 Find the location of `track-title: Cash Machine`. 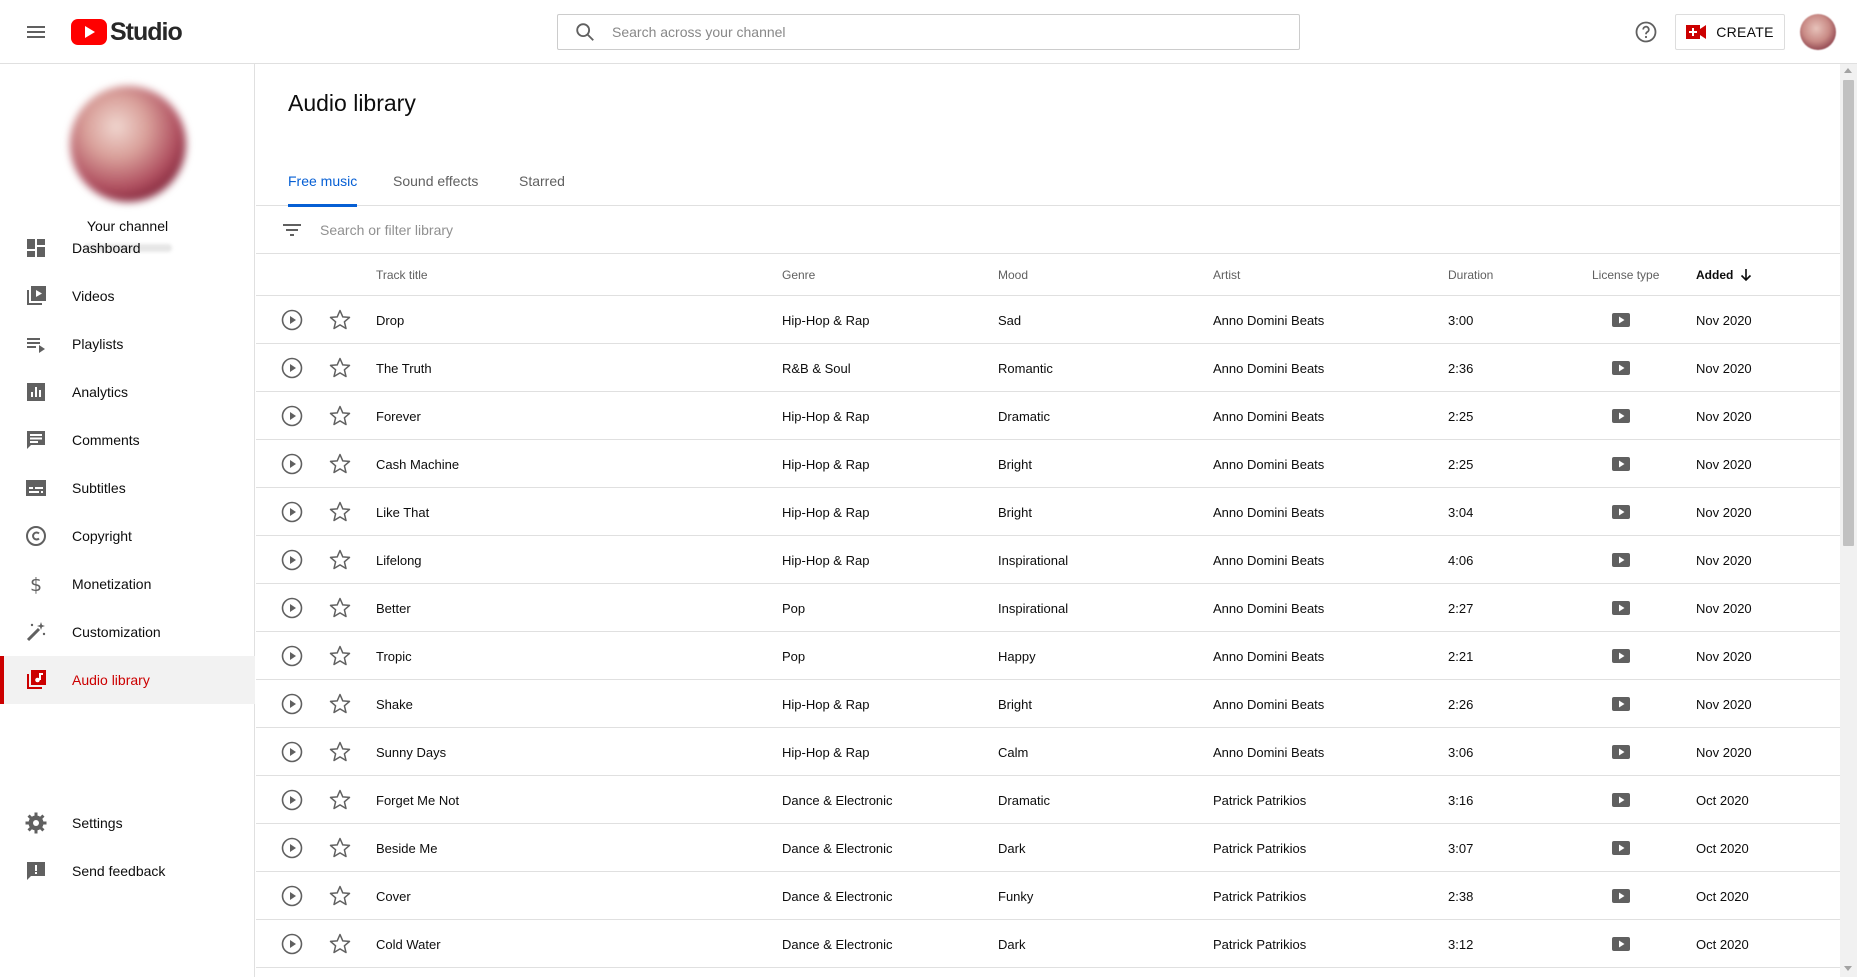

track-title: Cash Machine is located at coordinates (418, 464).